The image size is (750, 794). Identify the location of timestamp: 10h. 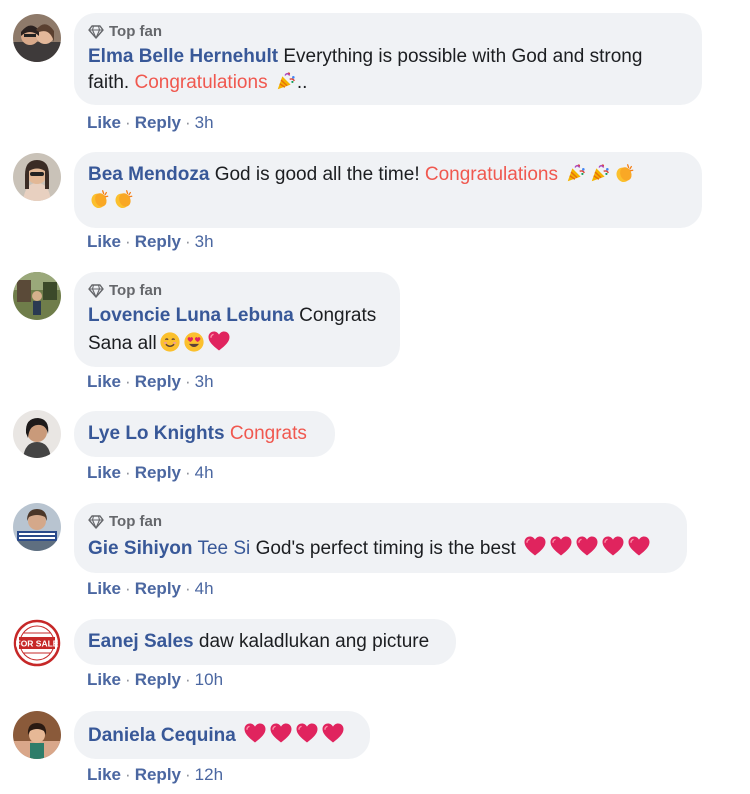
(209, 679).